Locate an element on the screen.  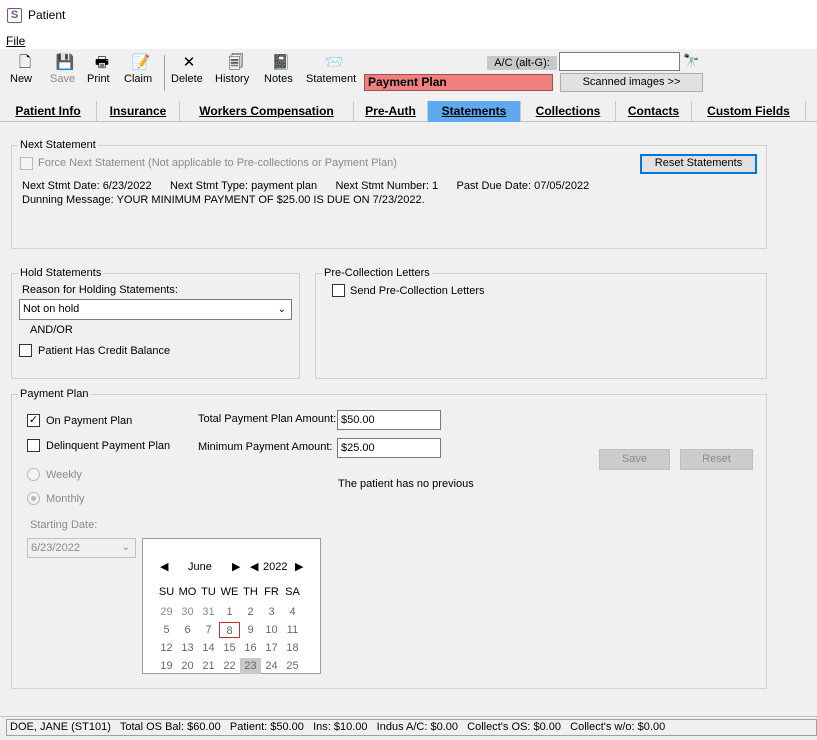
weekly-label: Weekly is located at coordinates (64, 475).